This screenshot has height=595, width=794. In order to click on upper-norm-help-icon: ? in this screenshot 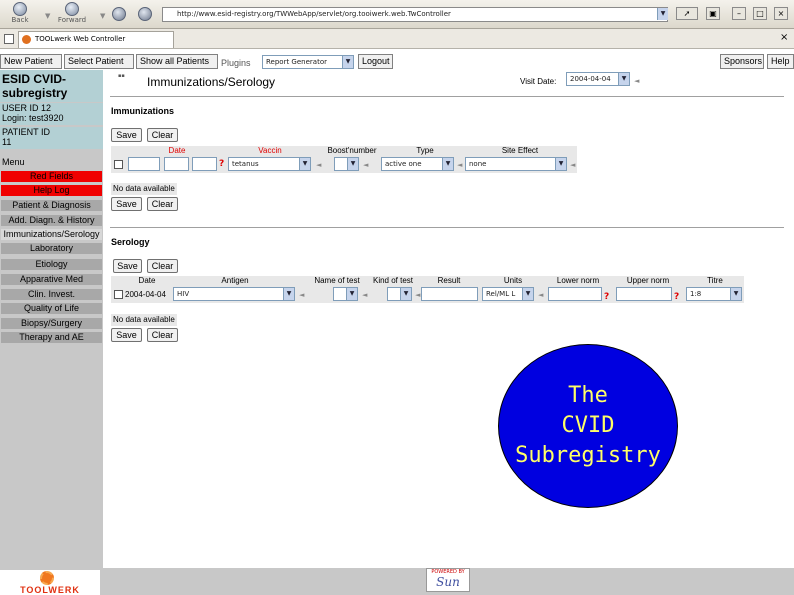, I will do `click(676, 297)`.